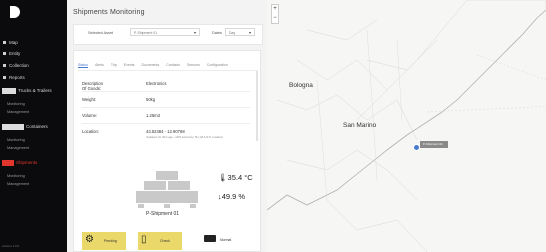  What do you see at coordinates (210, 238) in the screenshot?
I see `battery-icon` at bounding box center [210, 238].